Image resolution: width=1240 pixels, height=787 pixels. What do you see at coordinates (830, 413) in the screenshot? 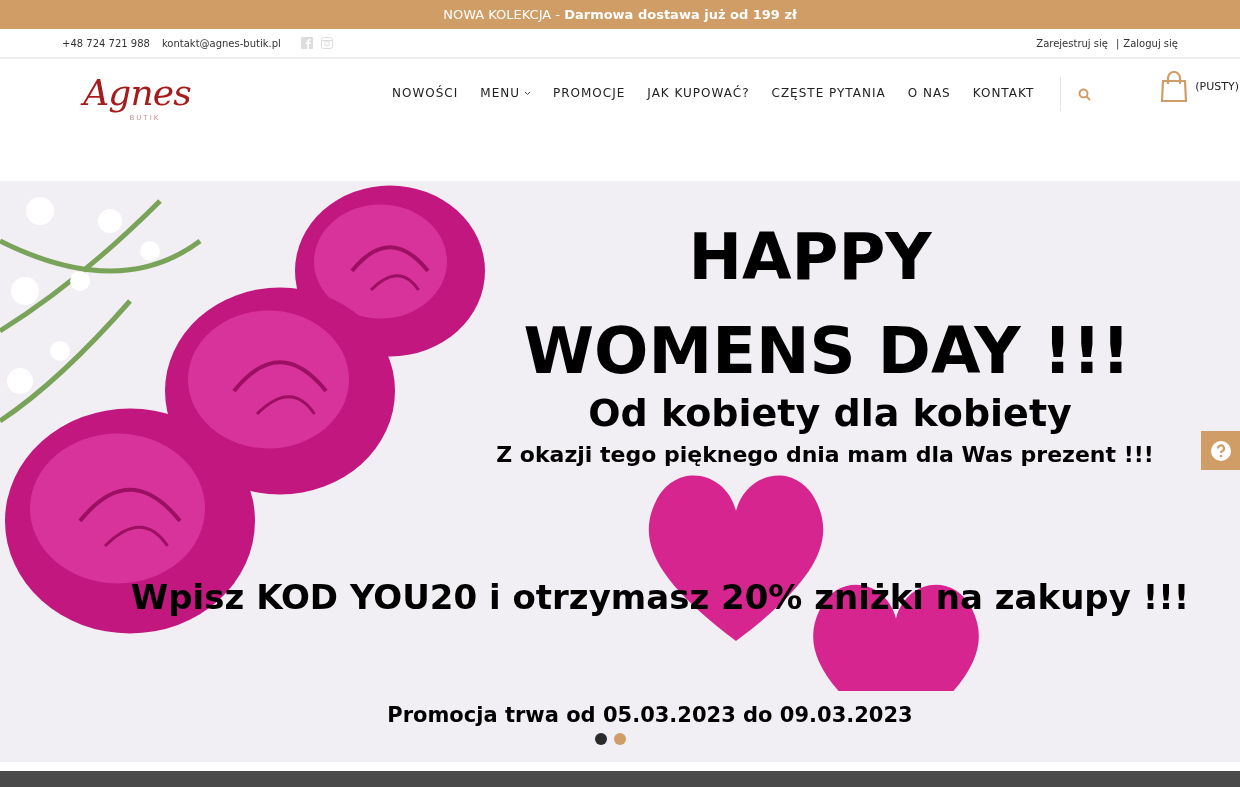
I see `banner-subtitle: Od kobiety dla kobiety` at bounding box center [830, 413].